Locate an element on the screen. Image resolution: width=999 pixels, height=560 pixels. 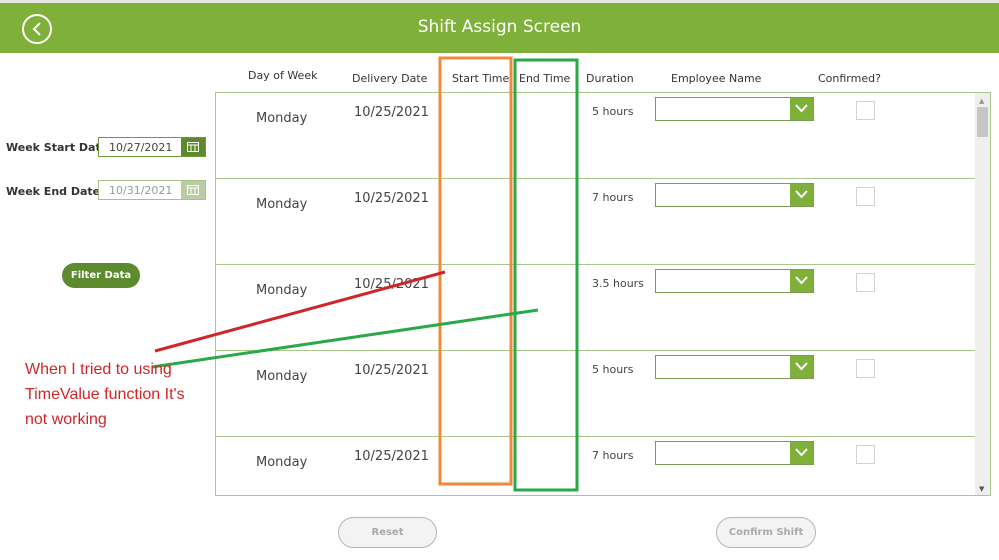
scroll-up-icon: ▲ is located at coordinates (981, 101).